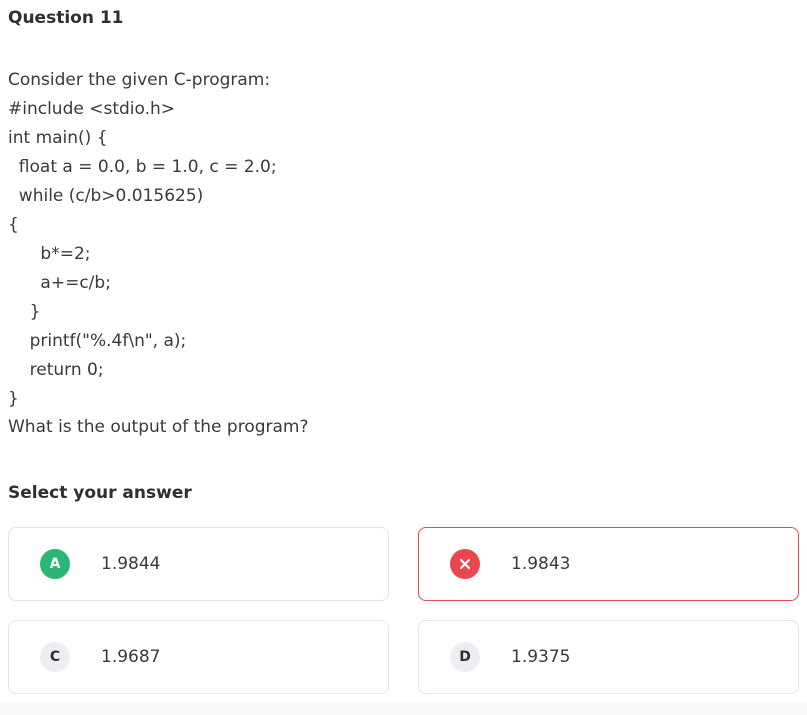 The height and width of the screenshot is (715, 807). What do you see at coordinates (55, 657) in the screenshot?
I see `option-letter-badge: C` at bounding box center [55, 657].